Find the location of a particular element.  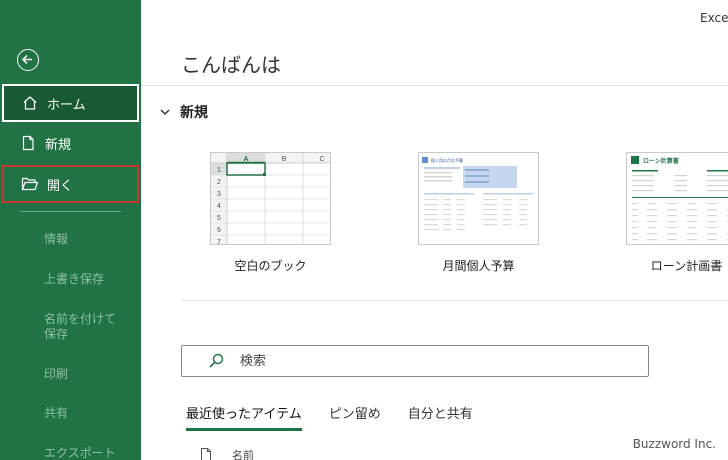

new-section-header: 新規 is located at coordinates (184, 112).